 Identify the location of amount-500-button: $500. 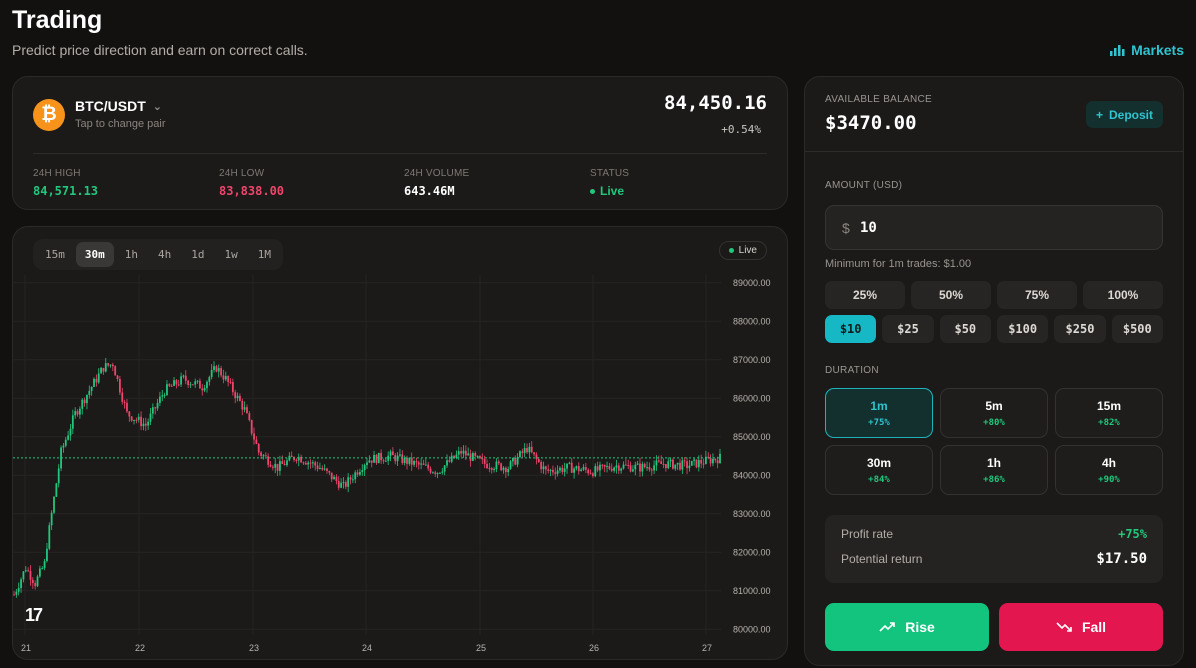
(1137, 329).